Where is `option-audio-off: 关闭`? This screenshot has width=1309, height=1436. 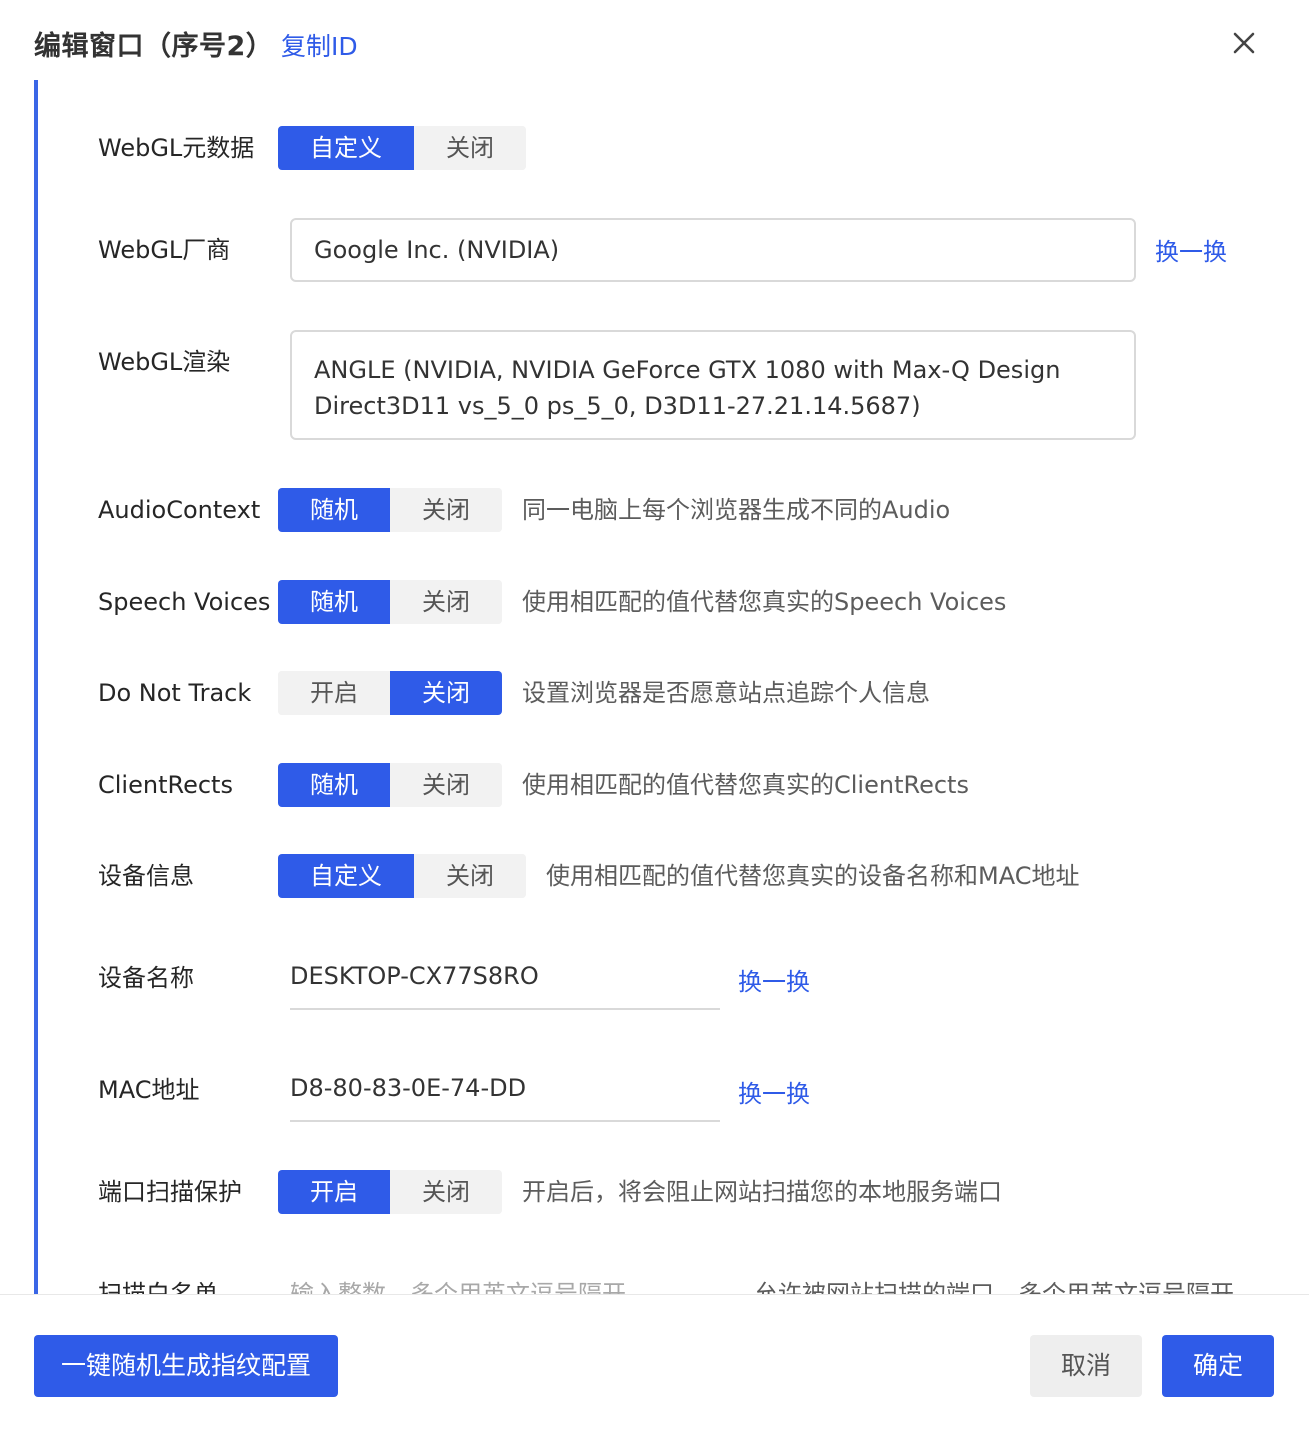 option-audio-off: 关闭 is located at coordinates (446, 510).